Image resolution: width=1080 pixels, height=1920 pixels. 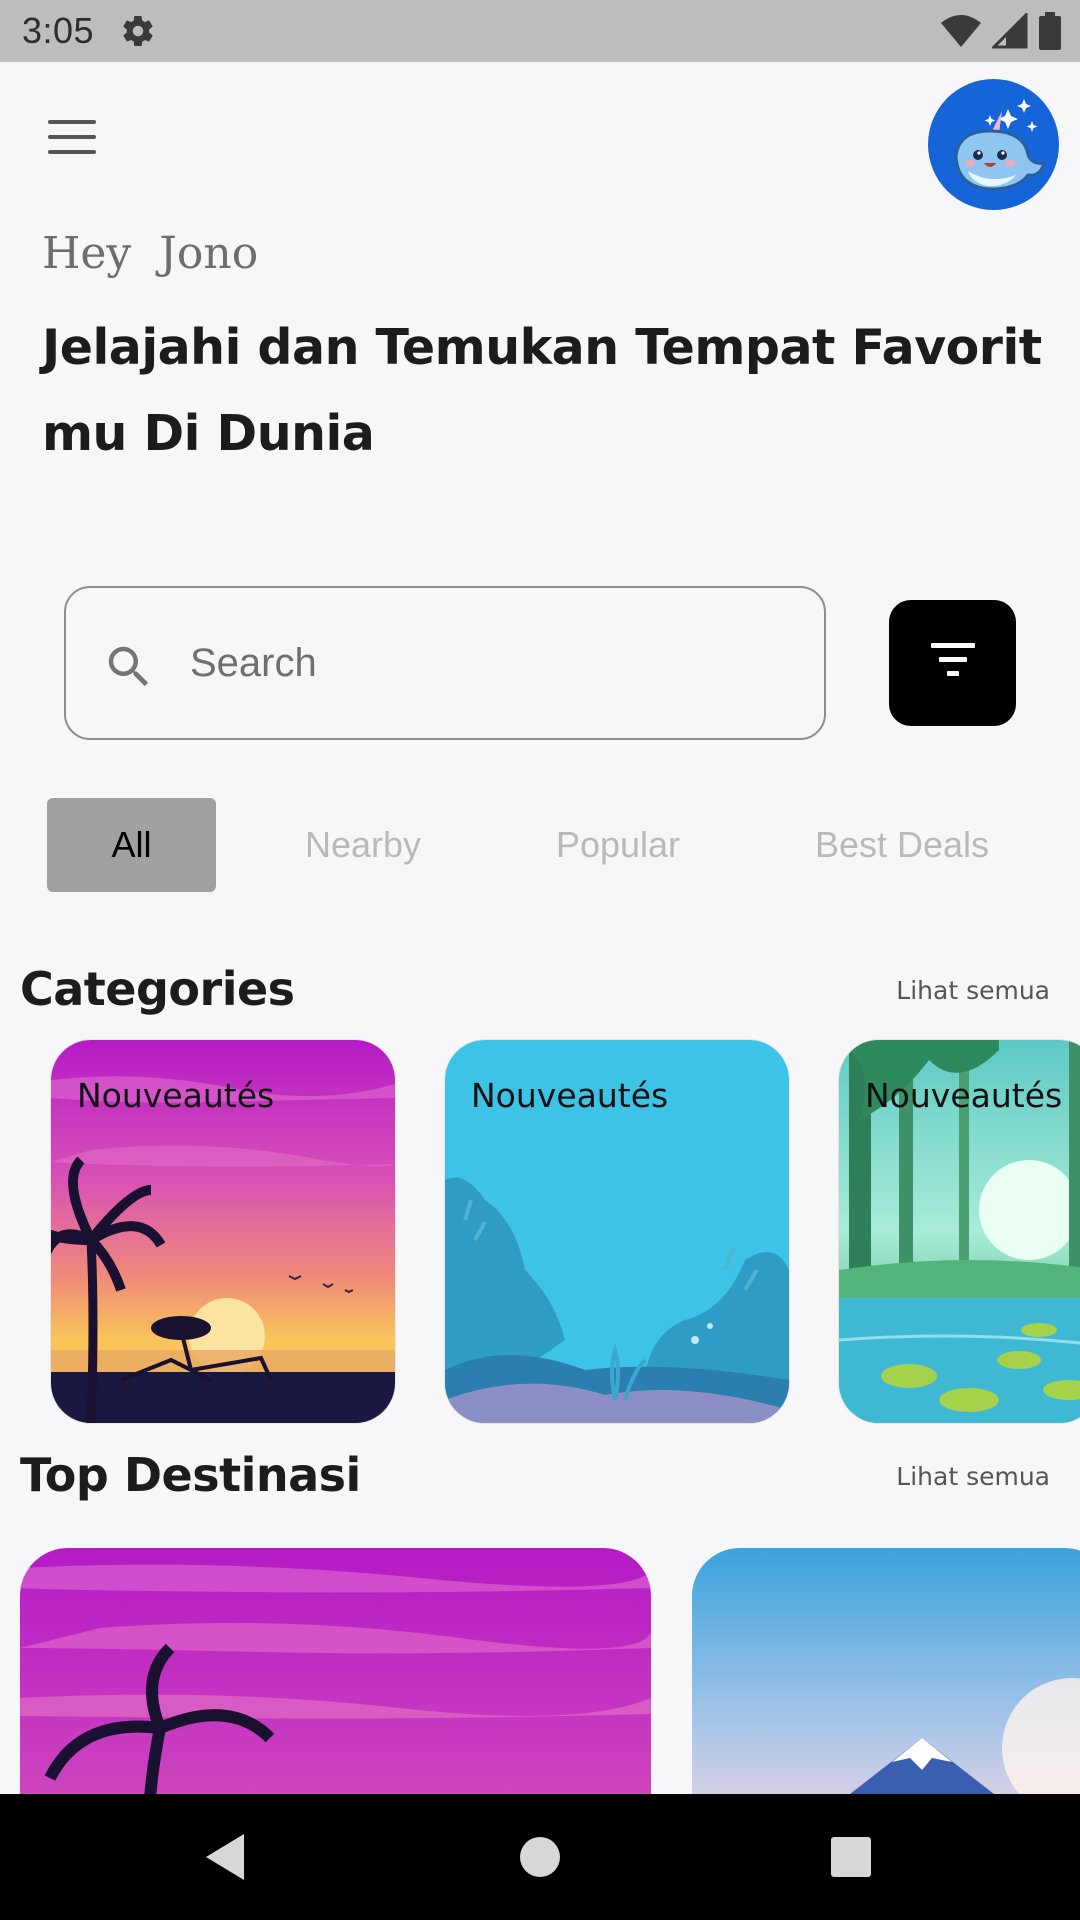 I want to click on search-box, so click(x=445, y=663).